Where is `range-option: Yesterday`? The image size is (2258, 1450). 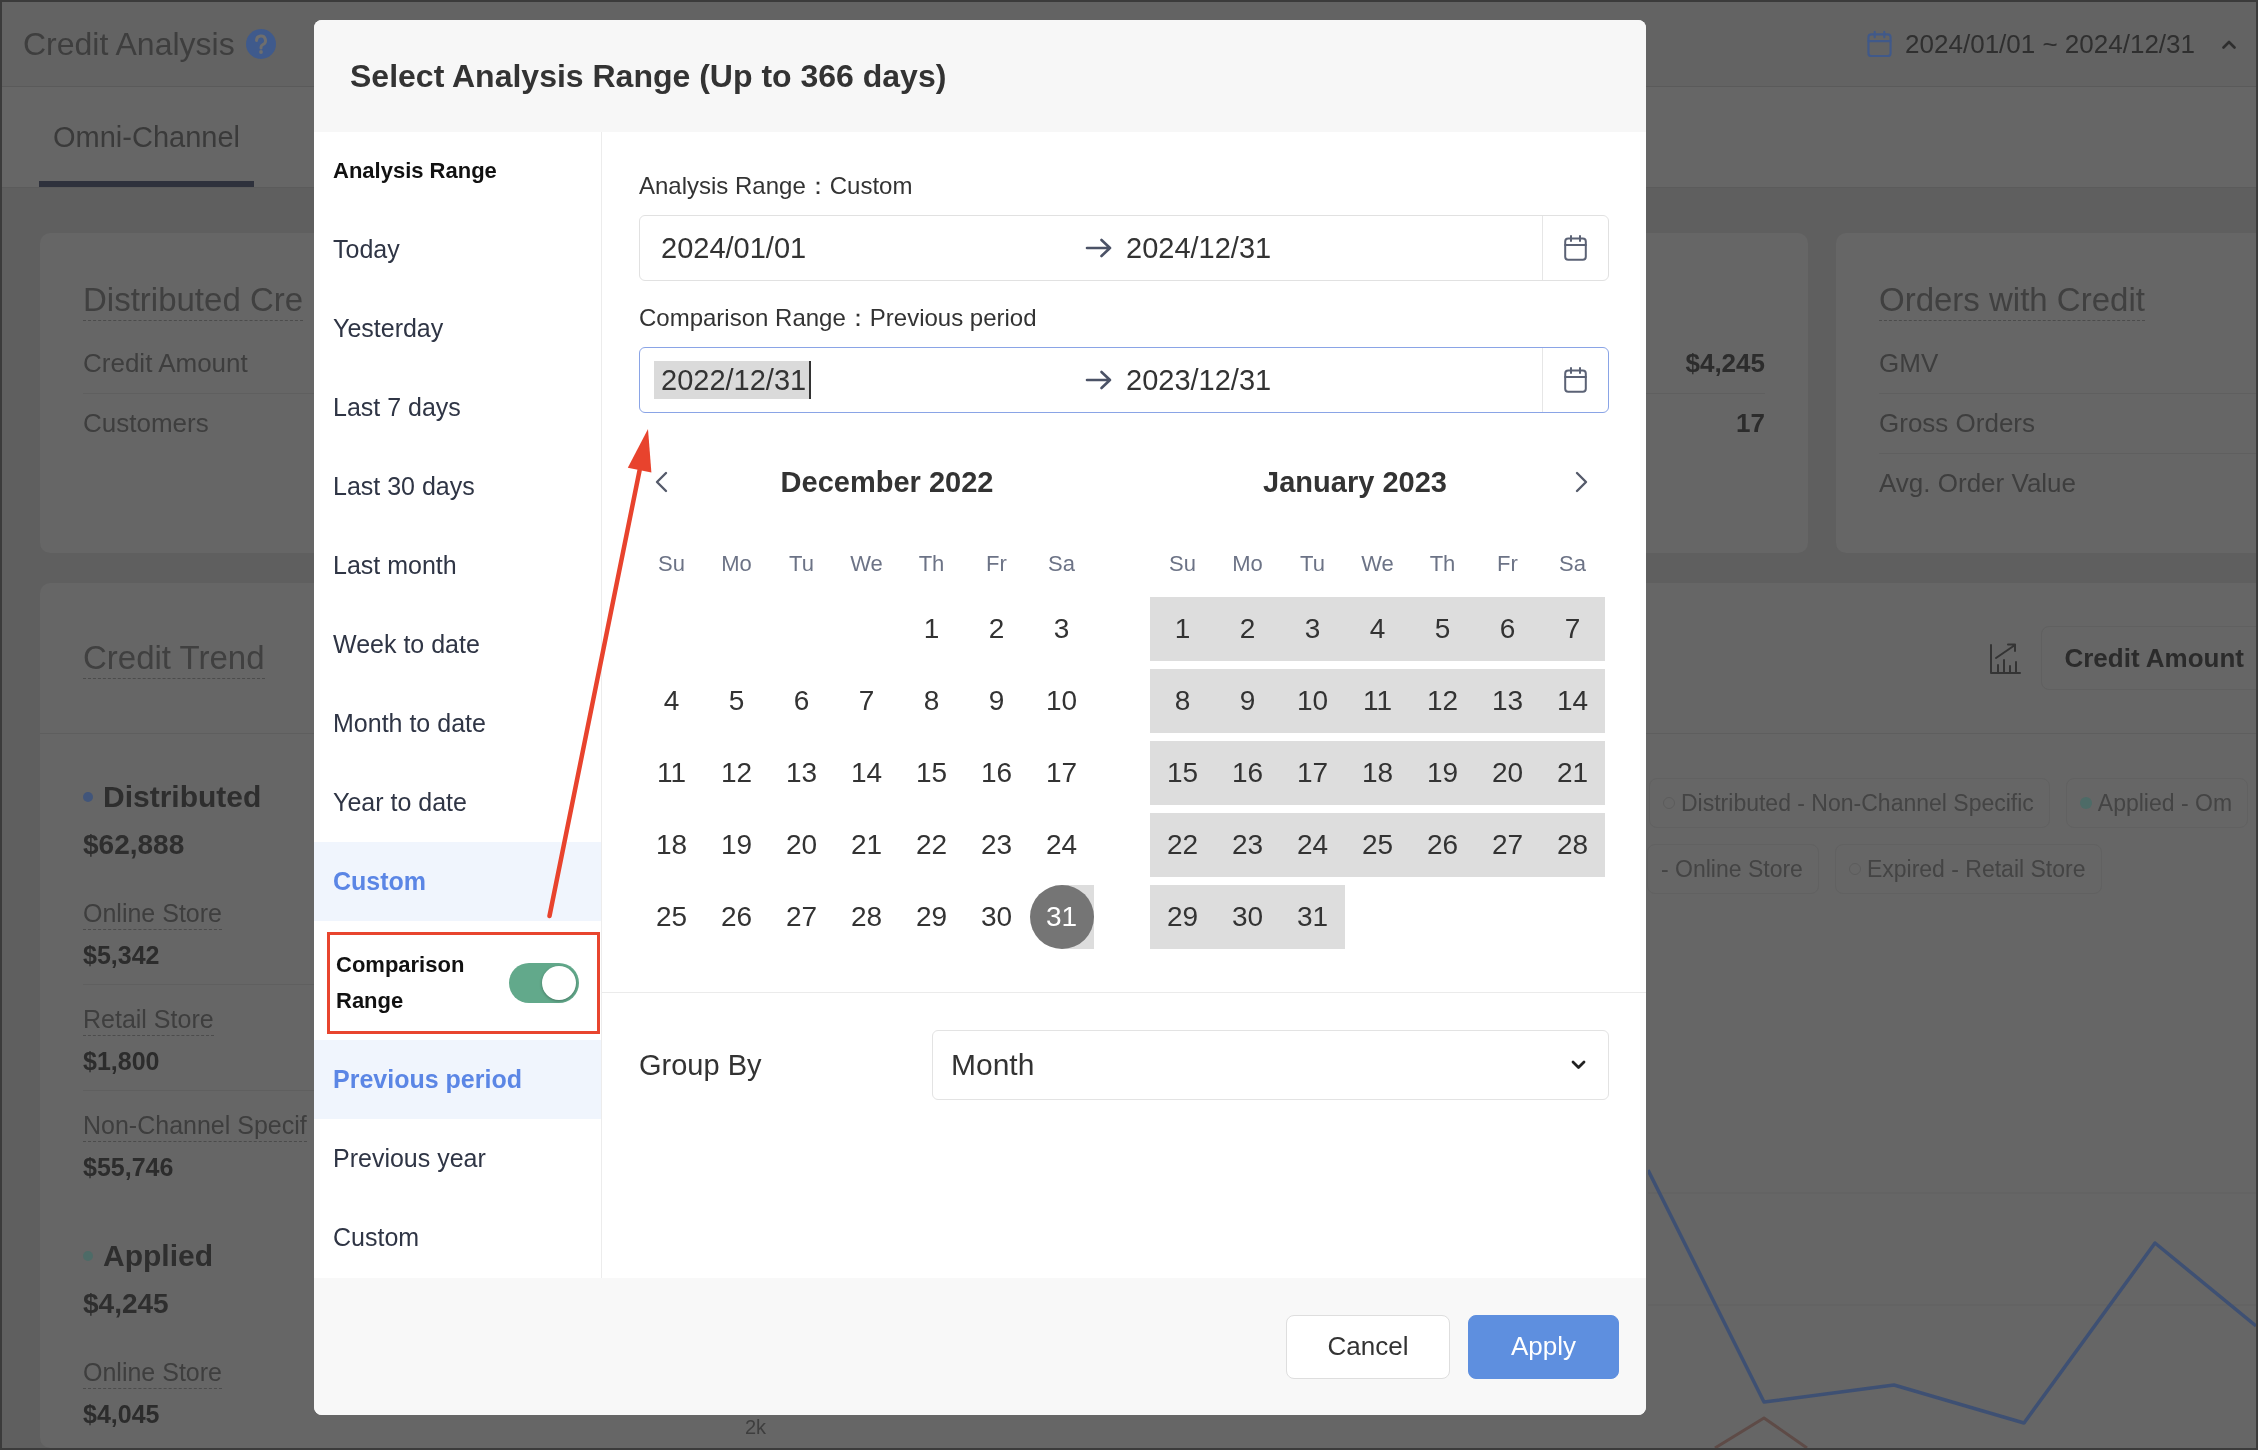 range-option: Yesterday is located at coordinates (457, 328).